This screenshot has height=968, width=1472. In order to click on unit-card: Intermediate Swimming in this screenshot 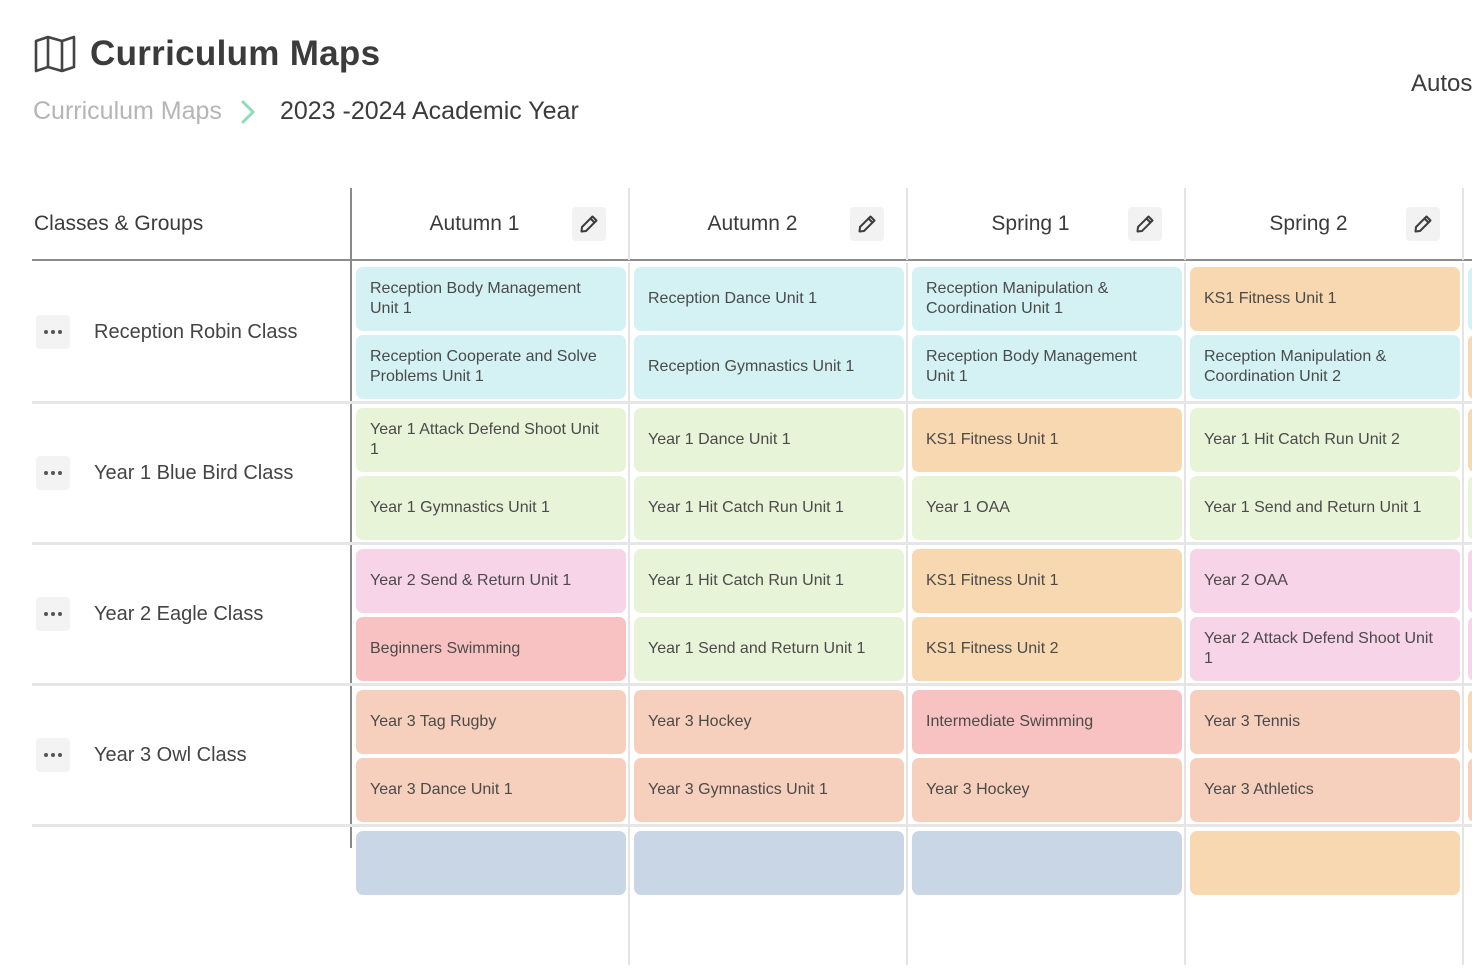, I will do `click(1047, 722)`.